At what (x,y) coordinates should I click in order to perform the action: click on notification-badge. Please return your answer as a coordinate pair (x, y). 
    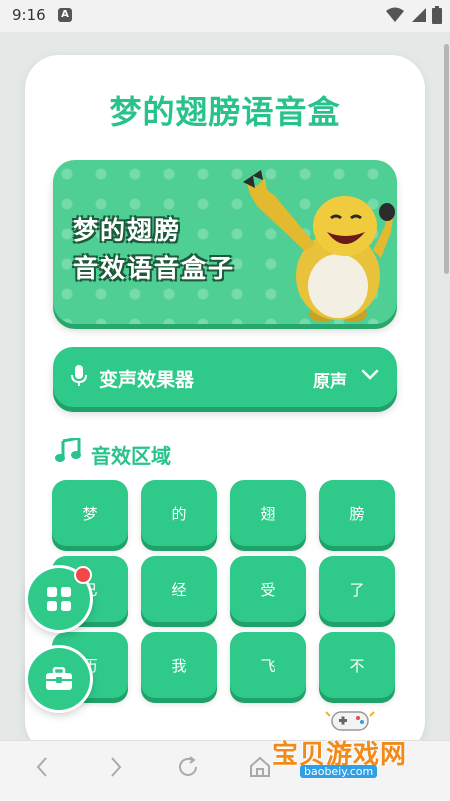
    Looking at the image, I should click on (83, 575).